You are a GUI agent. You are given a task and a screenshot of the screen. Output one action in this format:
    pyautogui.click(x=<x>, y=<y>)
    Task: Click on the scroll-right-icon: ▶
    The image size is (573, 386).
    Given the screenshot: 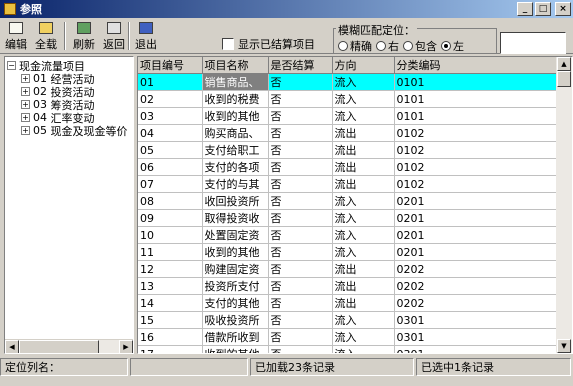 What is the action you would take?
    pyautogui.click(x=126, y=346)
    